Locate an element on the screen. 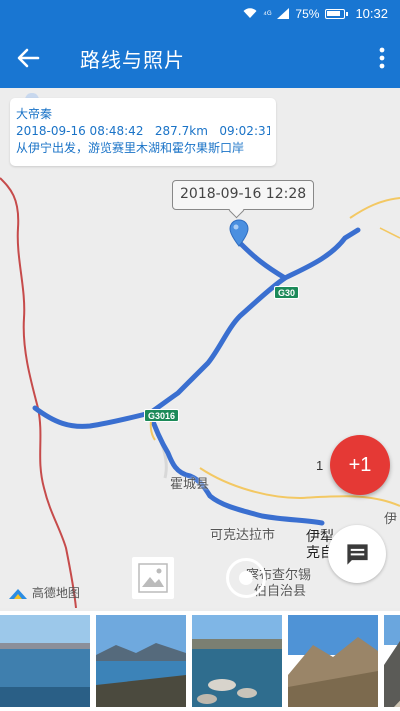  trip-start-time: 2018-09-16 08:48:42 is located at coordinates (80, 131).